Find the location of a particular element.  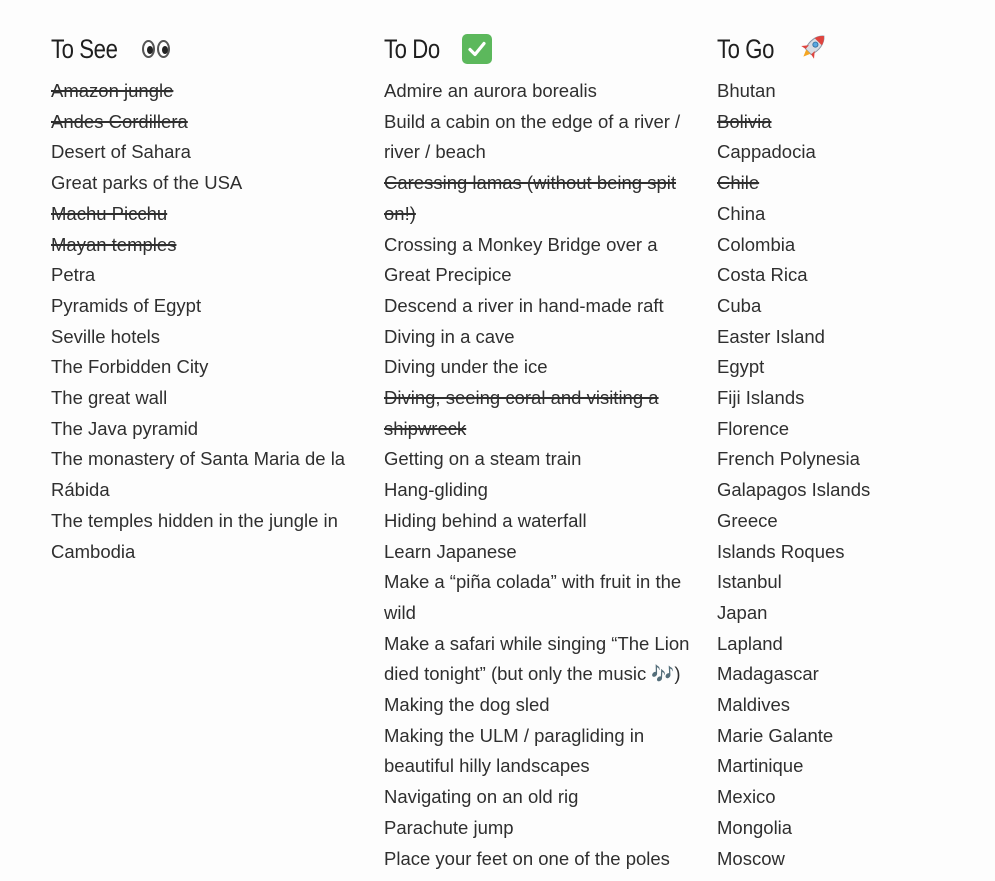

list-item: Florence is located at coordinates (753, 428).